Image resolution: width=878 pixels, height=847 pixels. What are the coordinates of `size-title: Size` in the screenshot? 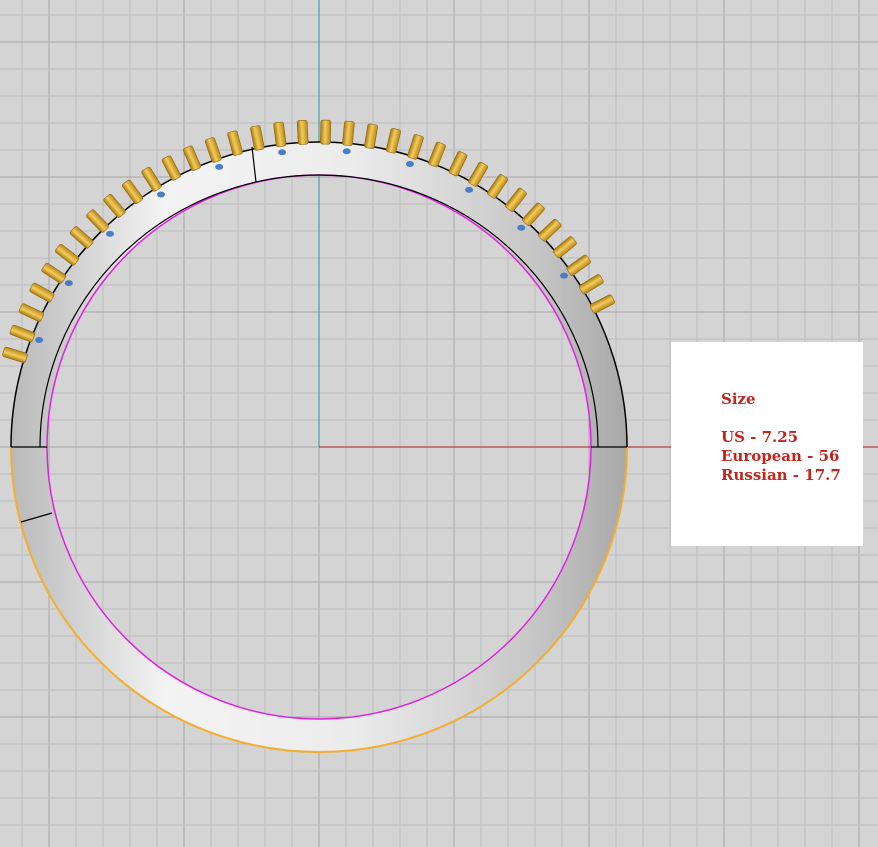 It's located at (738, 399).